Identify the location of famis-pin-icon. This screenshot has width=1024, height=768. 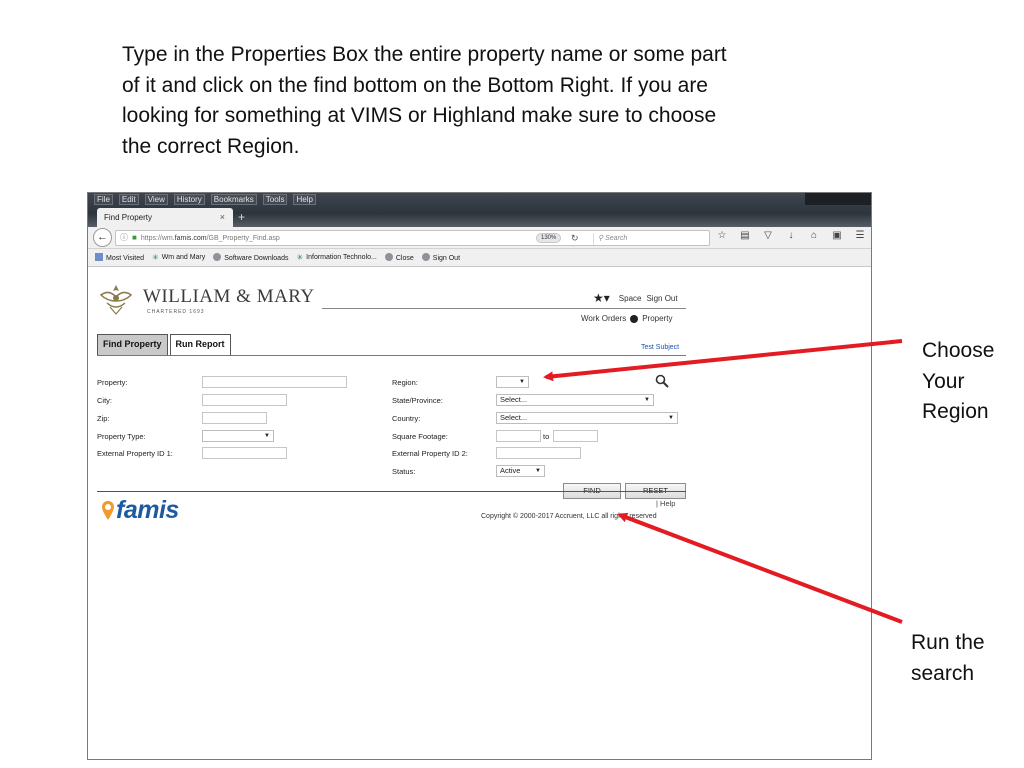
(108, 510).